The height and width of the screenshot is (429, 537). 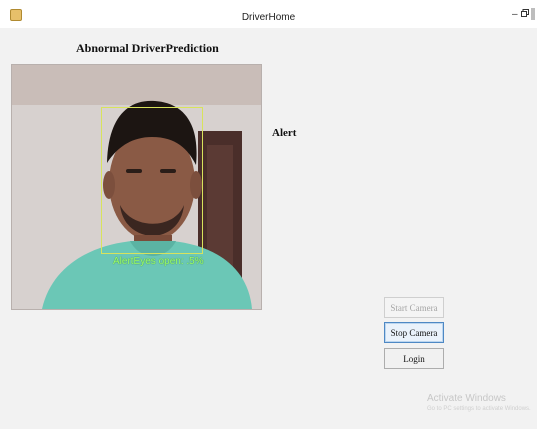 I want to click on minimize-button: –, so click(x=515, y=14).